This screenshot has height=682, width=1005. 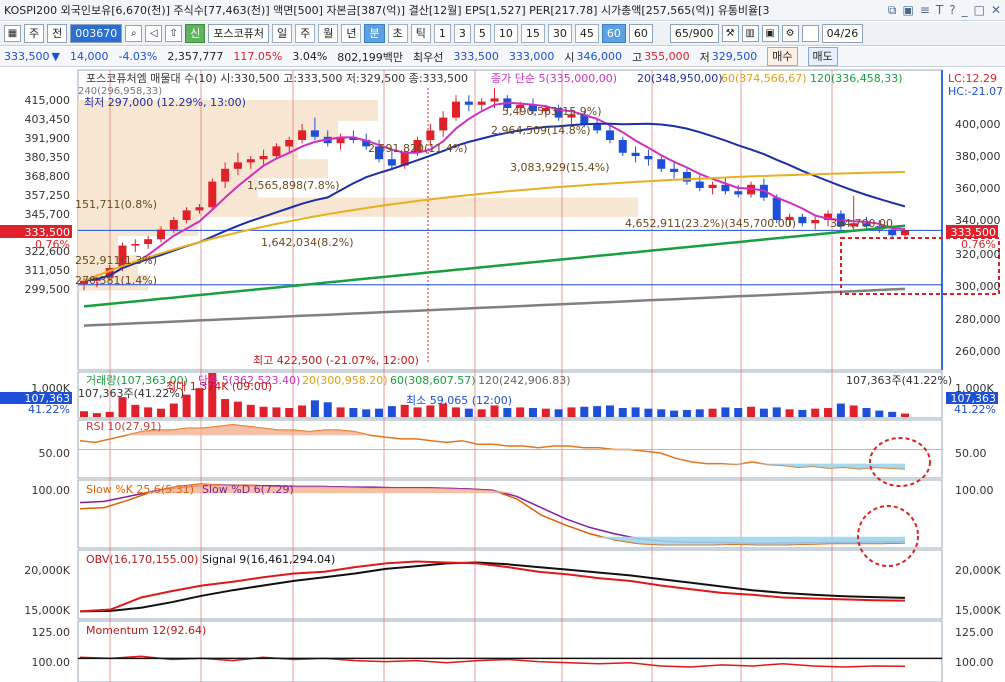 What do you see at coordinates (750, 33) in the screenshot?
I see `bar-chart-icon: ▥` at bounding box center [750, 33].